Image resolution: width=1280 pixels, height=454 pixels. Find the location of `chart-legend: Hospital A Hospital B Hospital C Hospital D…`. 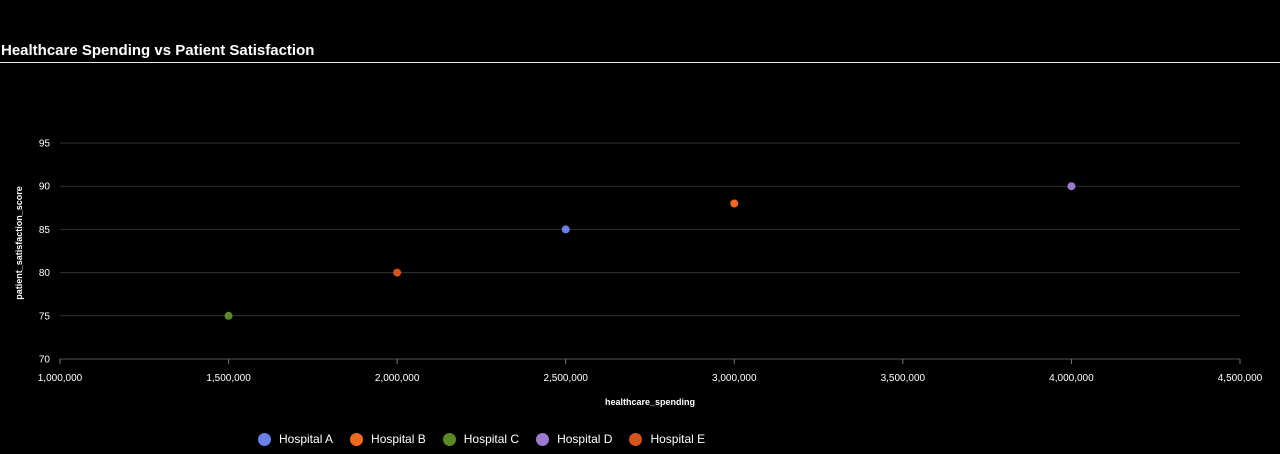

chart-legend: Hospital A Hospital B Hospital C Hospital D… is located at coordinates (490, 439).